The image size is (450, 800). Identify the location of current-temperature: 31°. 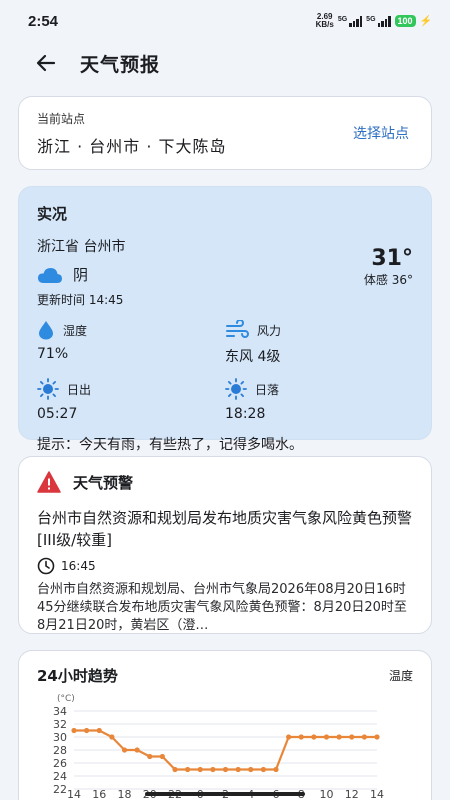
(392, 258).